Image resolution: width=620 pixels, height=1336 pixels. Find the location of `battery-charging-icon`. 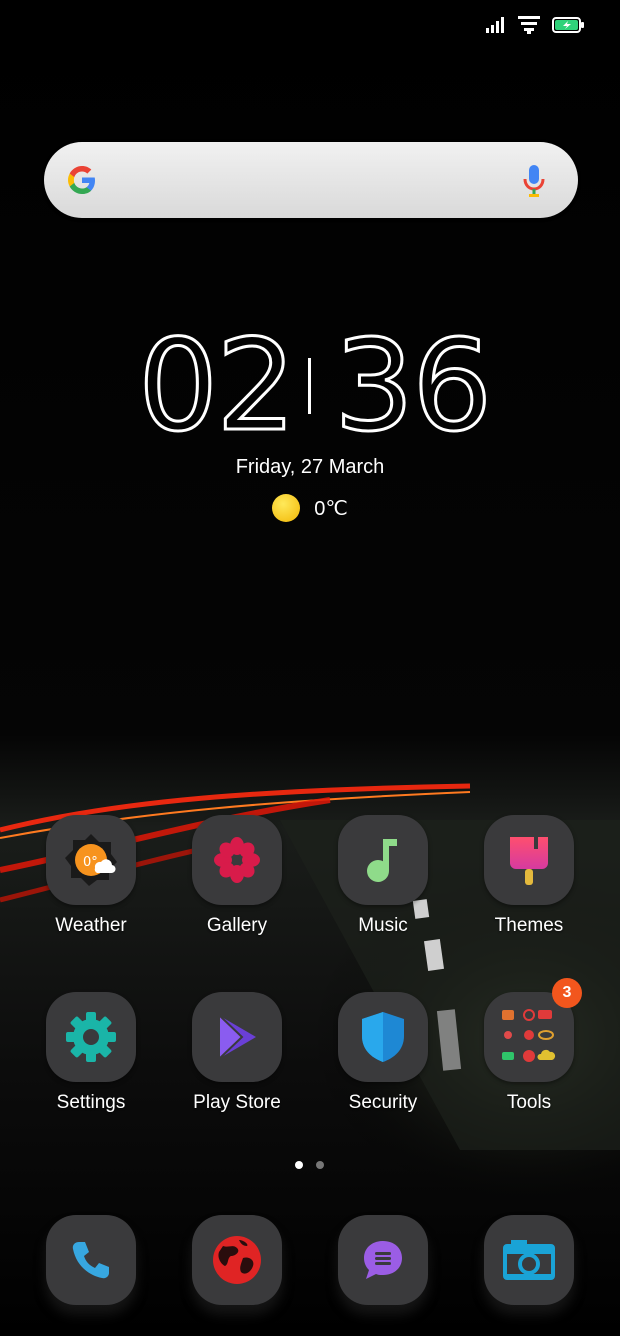

battery-charging-icon is located at coordinates (568, 25).